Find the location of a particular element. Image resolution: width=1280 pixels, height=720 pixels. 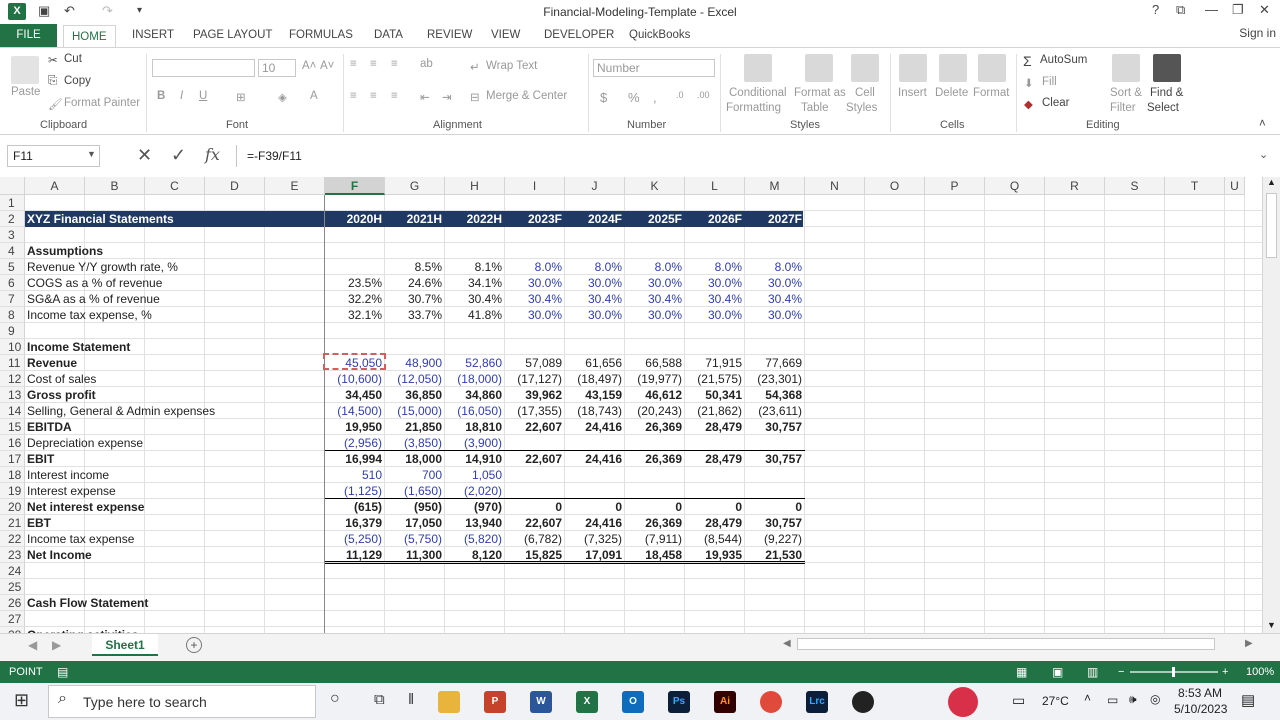

format-as-table-button: Format as is located at coordinates (820, 93).